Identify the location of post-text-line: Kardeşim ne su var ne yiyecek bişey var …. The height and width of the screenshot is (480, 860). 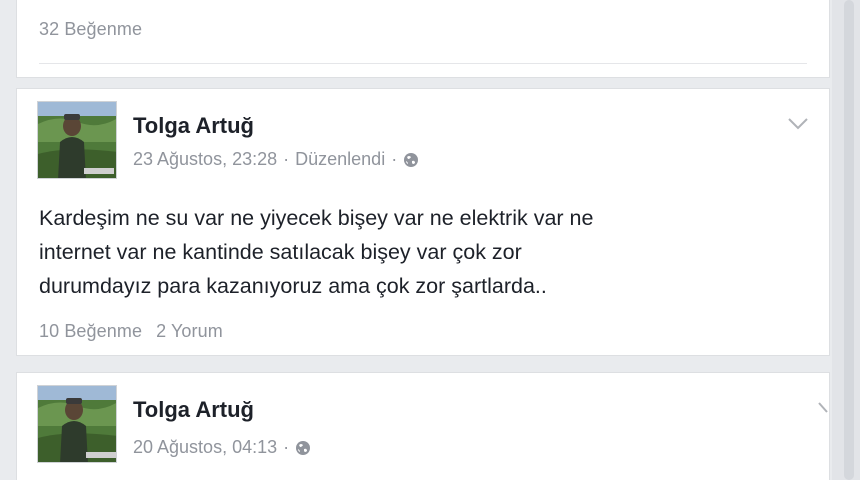
(316, 218).